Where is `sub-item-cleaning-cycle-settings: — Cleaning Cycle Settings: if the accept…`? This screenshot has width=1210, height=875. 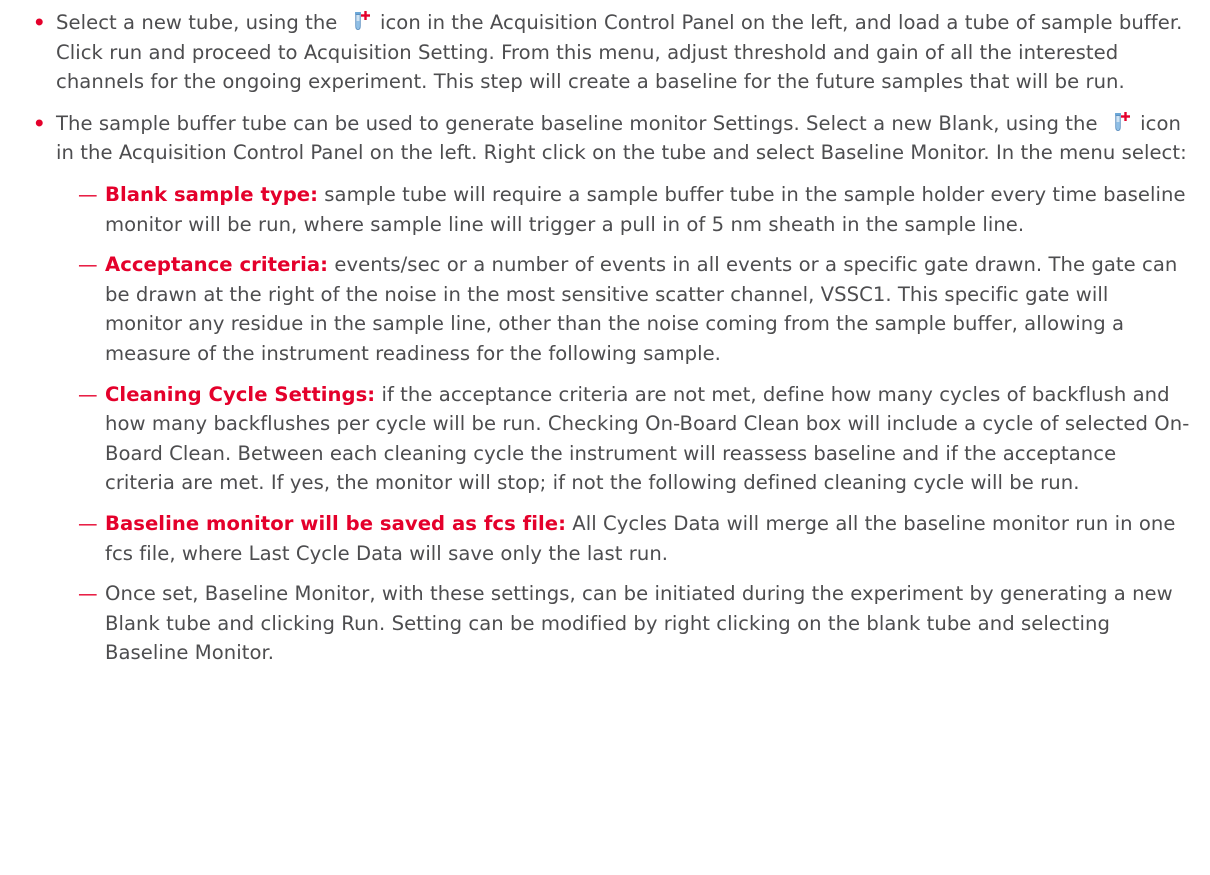
sub-item-cleaning-cycle-settings: — Cleaning Cycle Settings: if the accept… is located at coordinates (605, 439).